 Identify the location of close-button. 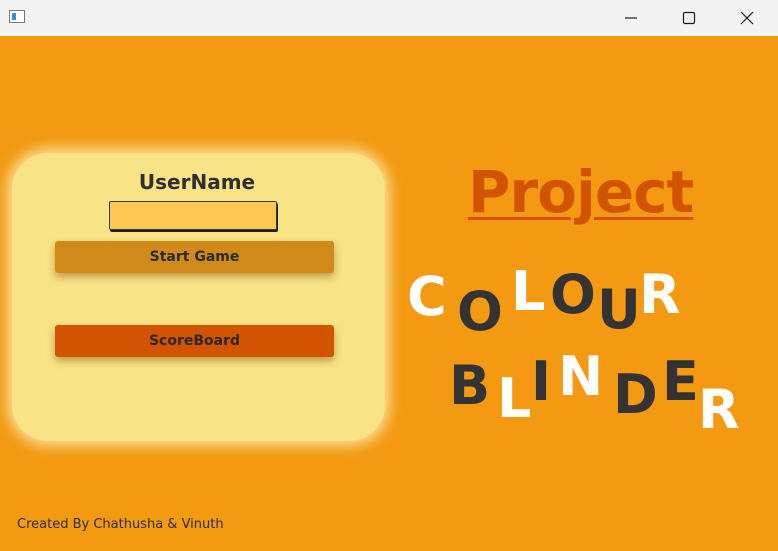
(747, 18).